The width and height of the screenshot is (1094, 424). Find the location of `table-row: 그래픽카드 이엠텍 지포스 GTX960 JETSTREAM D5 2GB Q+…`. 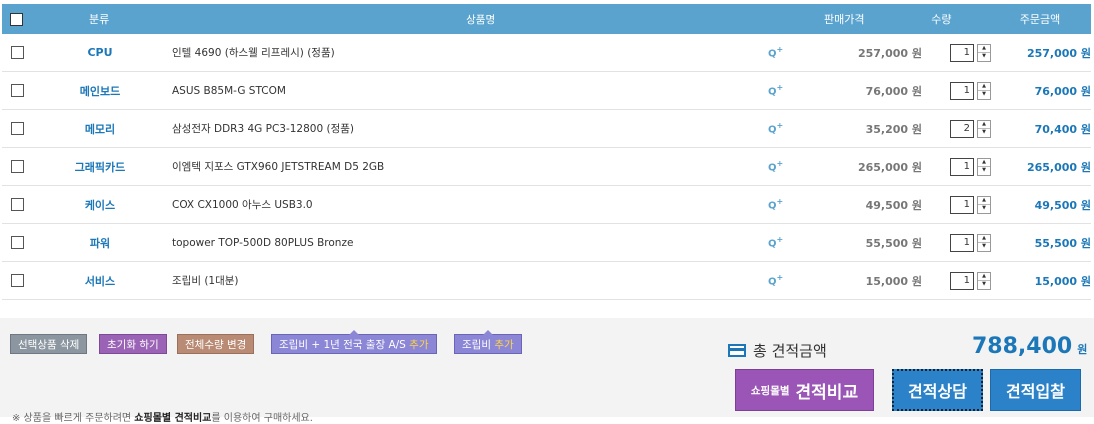

table-row: 그래픽카드 이엠텍 지포스 GTX960 JETSTREAM D5 2GB Q+… is located at coordinates (546, 167).